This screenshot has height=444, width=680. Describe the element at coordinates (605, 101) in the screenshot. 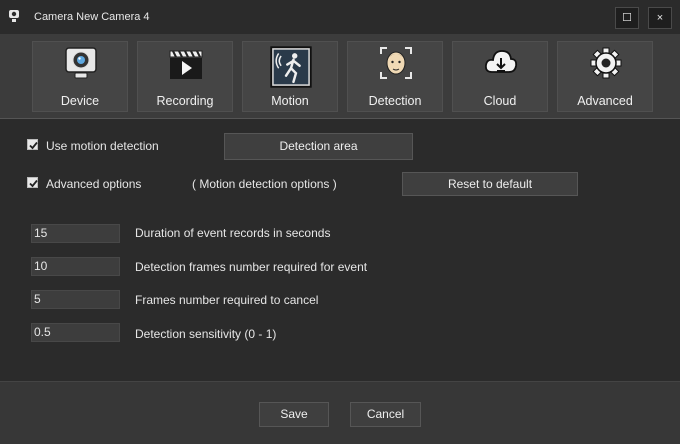

I see `tab-advanced-label: Advanced` at that location.